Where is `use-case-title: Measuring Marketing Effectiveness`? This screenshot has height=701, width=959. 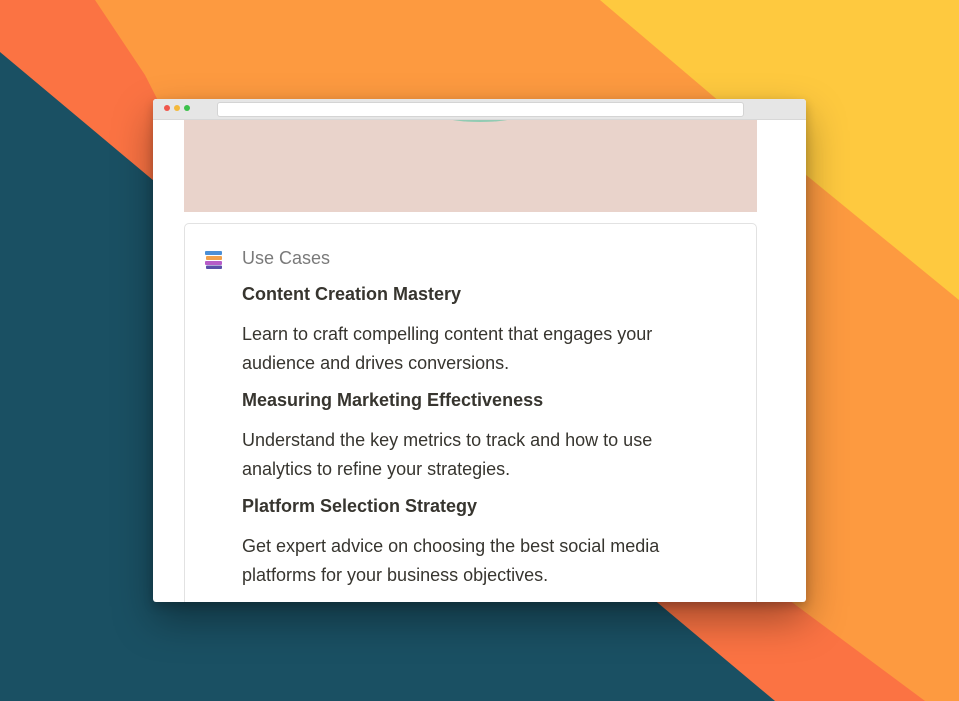 use-case-title: Measuring Marketing Effectiveness is located at coordinates (393, 400).